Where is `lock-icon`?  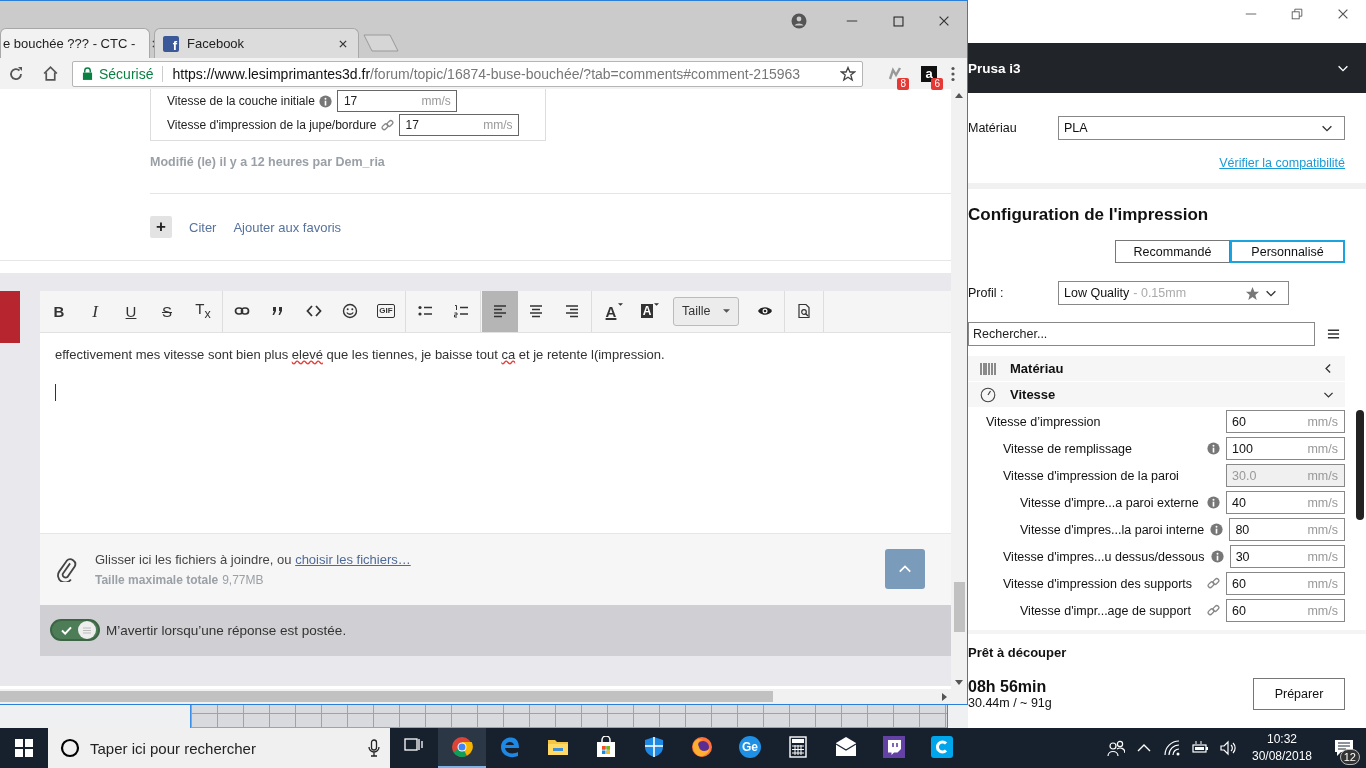
lock-icon is located at coordinates (87, 73).